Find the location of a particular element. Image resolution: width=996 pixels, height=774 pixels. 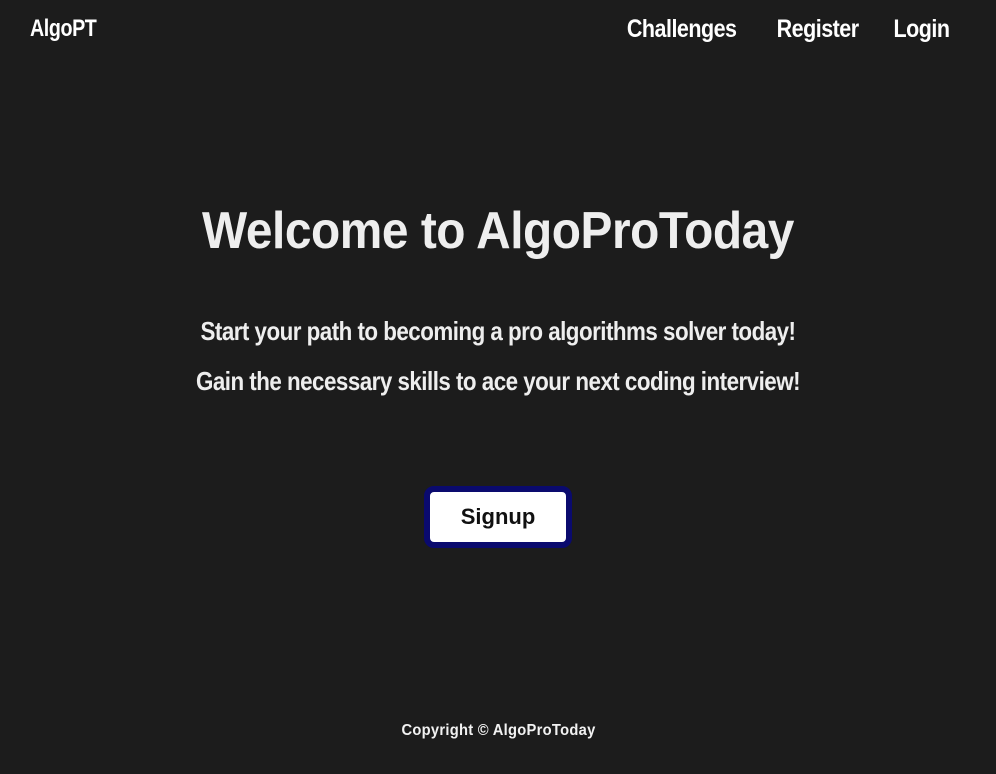

hero-title: Welcome to AlgoProToday is located at coordinates (498, 231).